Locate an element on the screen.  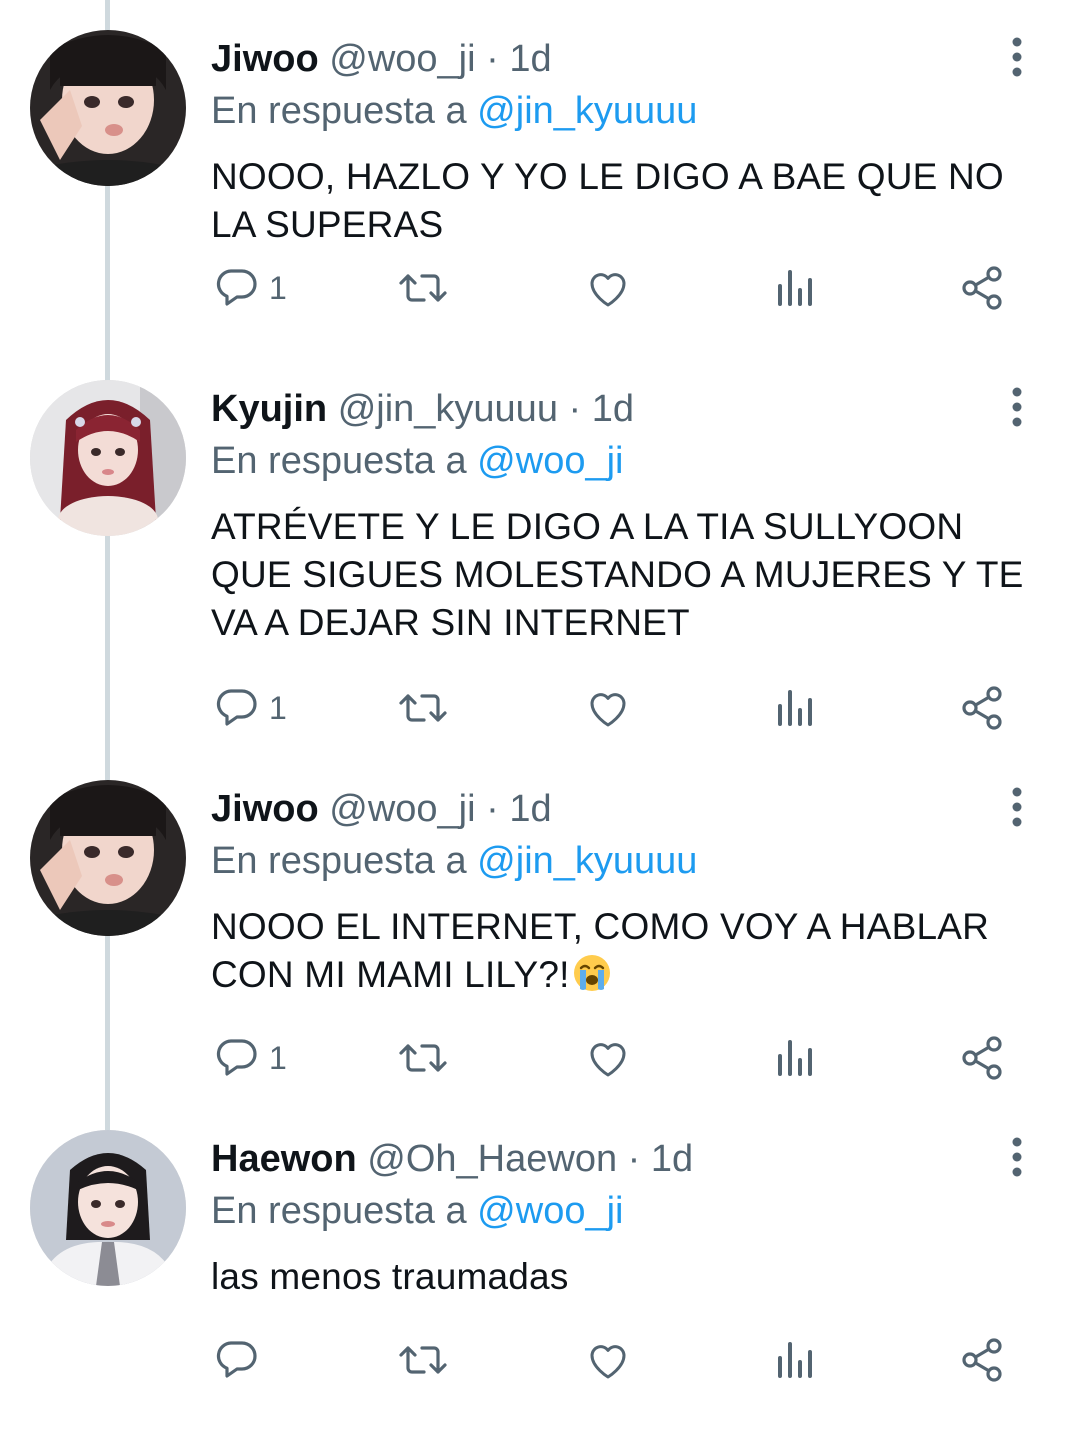
display-name: Kyujin is located at coordinates (269, 409).